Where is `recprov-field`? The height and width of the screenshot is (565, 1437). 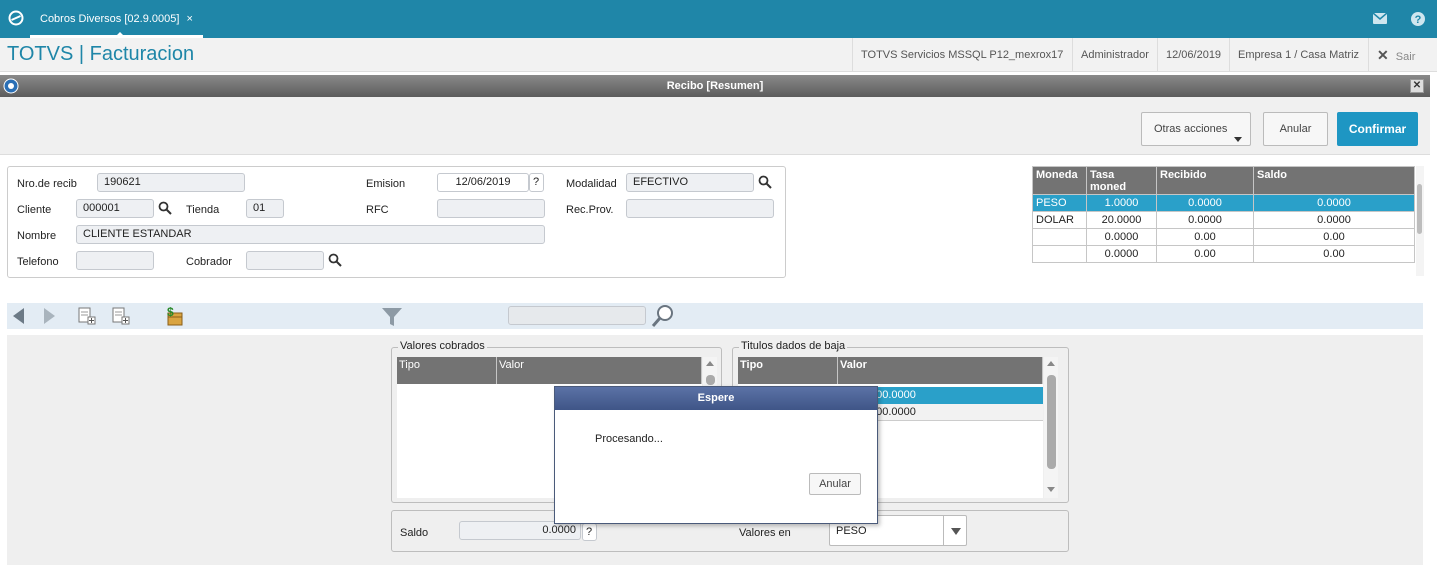 recprov-field is located at coordinates (700, 208).